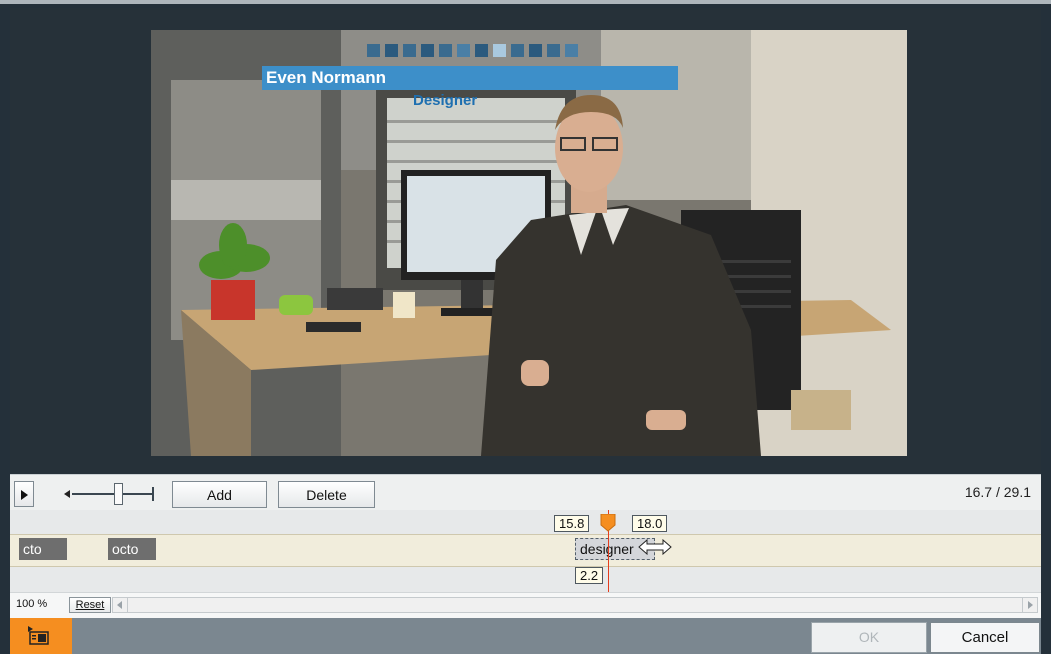  What do you see at coordinates (997, 492) in the screenshot?
I see `time-readout: 16.7 / 29.1` at bounding box center [997, 492].